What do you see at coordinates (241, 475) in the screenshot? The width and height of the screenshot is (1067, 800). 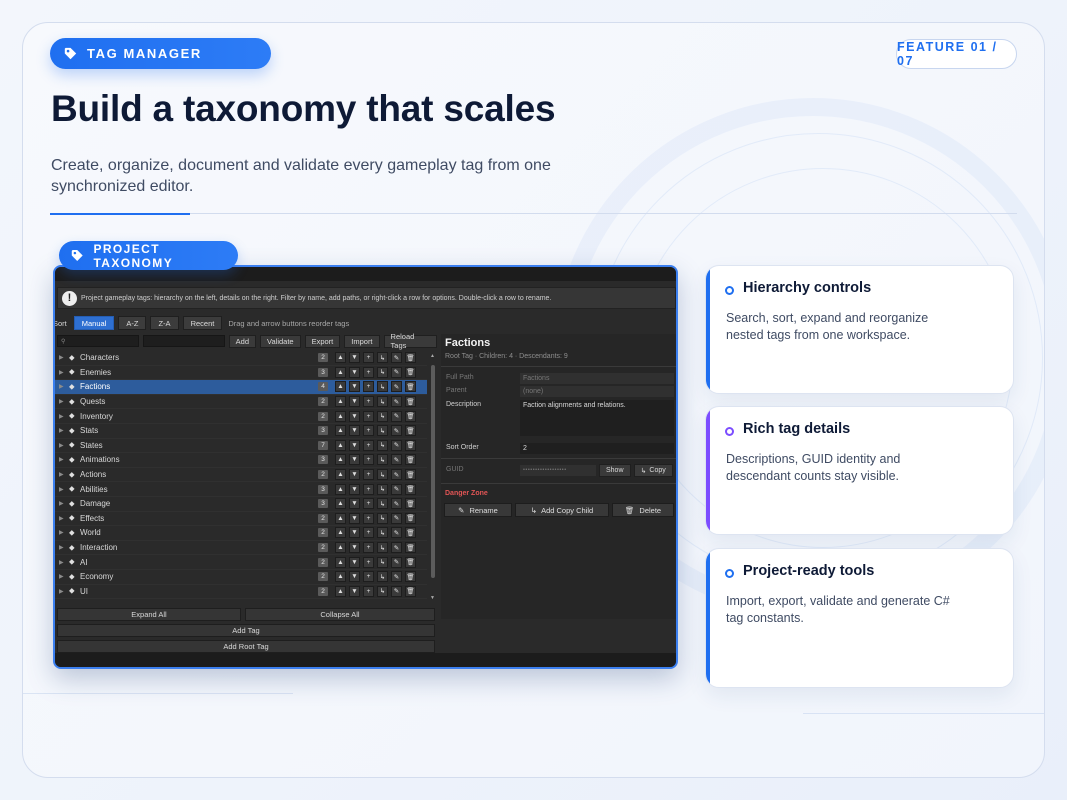 I see `tree-row: ▶ ⬥ Actions 2 ▲ ▼ + ↳ ✎ 🗑` at bounding box center [241, 475].